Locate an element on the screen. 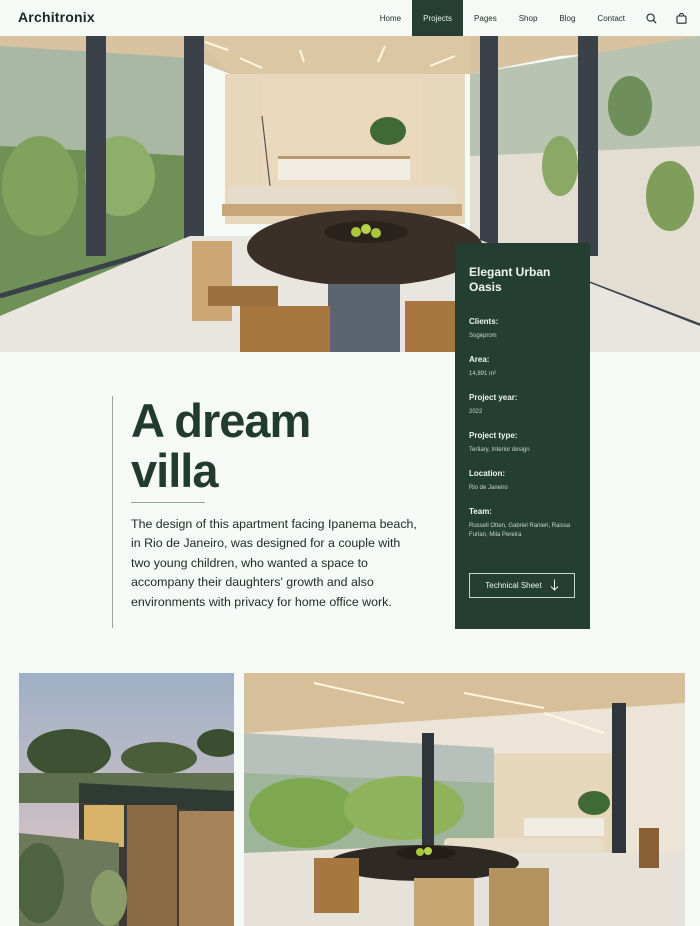  nav-projects: Projects is located at coordinates (438, 18).